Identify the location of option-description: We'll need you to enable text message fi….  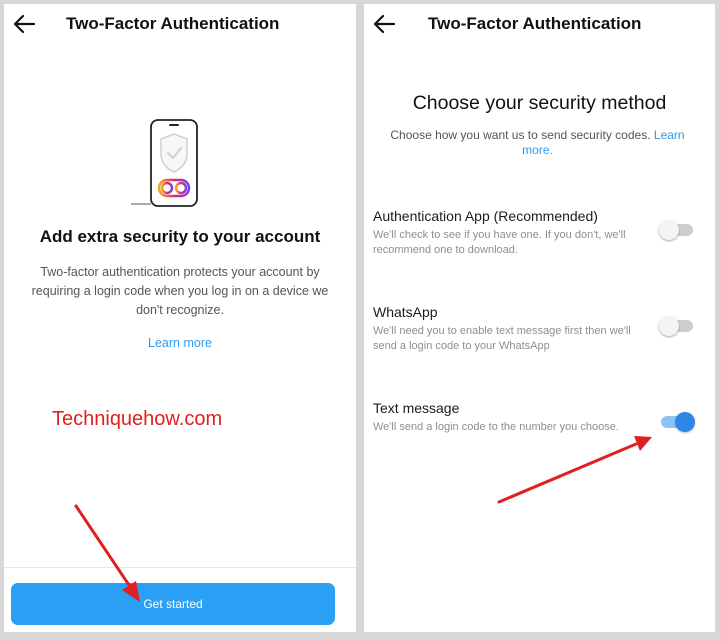
(502, 338).